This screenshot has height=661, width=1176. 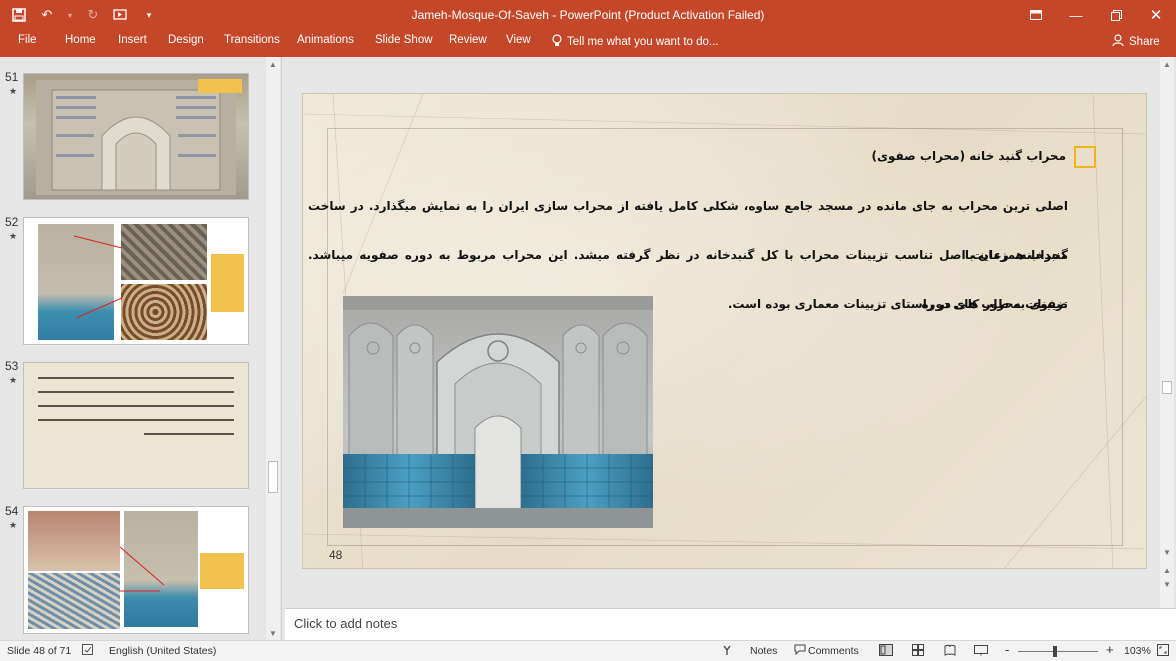 What do you see at coordinates (12, 77) in the screenshot?
I see `thumb-number: 51` at bounding box center [12, 77].